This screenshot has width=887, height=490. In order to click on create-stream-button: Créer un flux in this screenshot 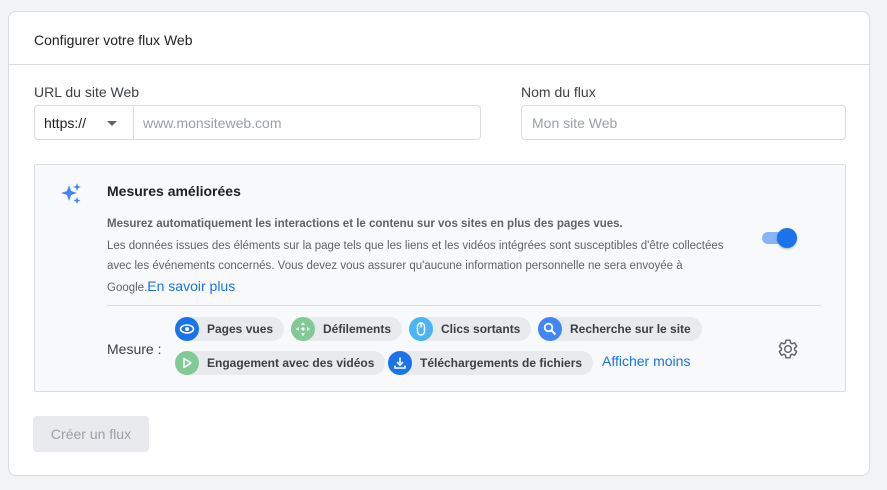, I will do `click(91, 434)`.